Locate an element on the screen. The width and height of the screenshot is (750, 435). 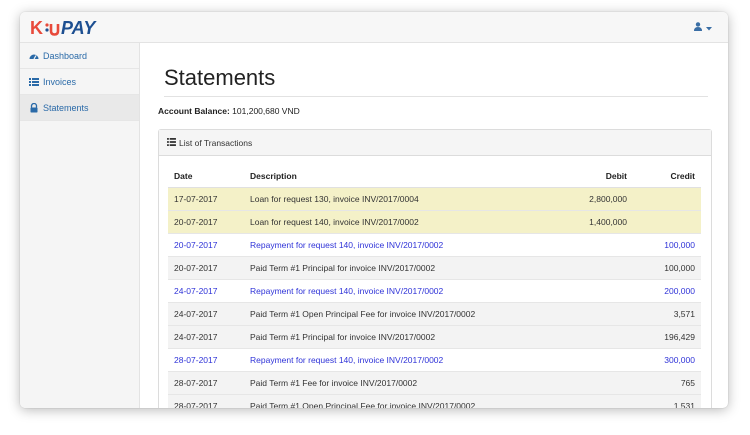
sidebar: Dashboard Invoices Statements is located at coordinates (80, 225).